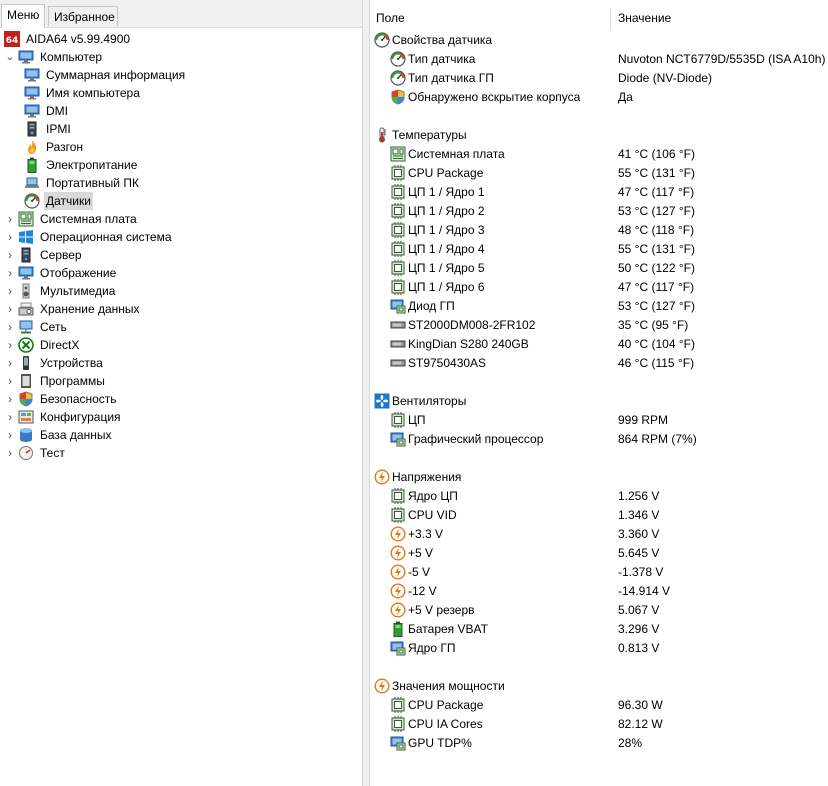 The width and height of the screenshot is (828, 786). What do you see at coordinates (599, 249) in the screenshot?
I see `sensor-row: ЦП 1 / Ядро 4 55 °C (131 °F)` at bounding box center [599, 249].